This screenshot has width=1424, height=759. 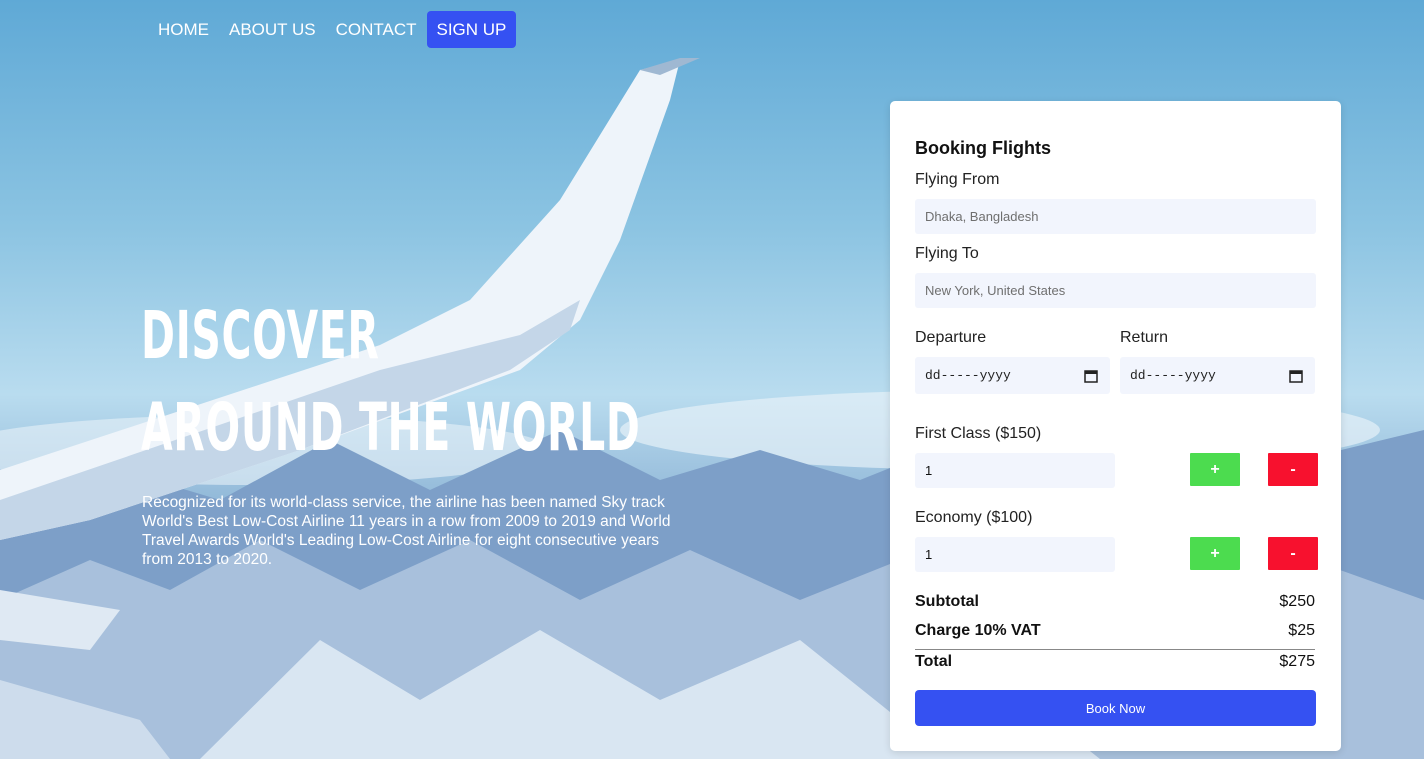 I want to click on first-class-label: First Class ($150), so click(x=978, y=433).